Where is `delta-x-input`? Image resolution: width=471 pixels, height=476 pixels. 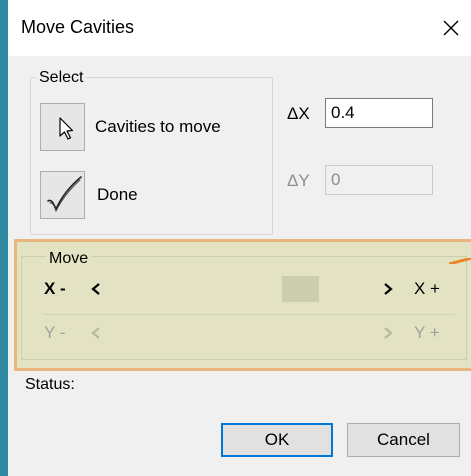
delta-x-input is located at coordinates (379, 113).